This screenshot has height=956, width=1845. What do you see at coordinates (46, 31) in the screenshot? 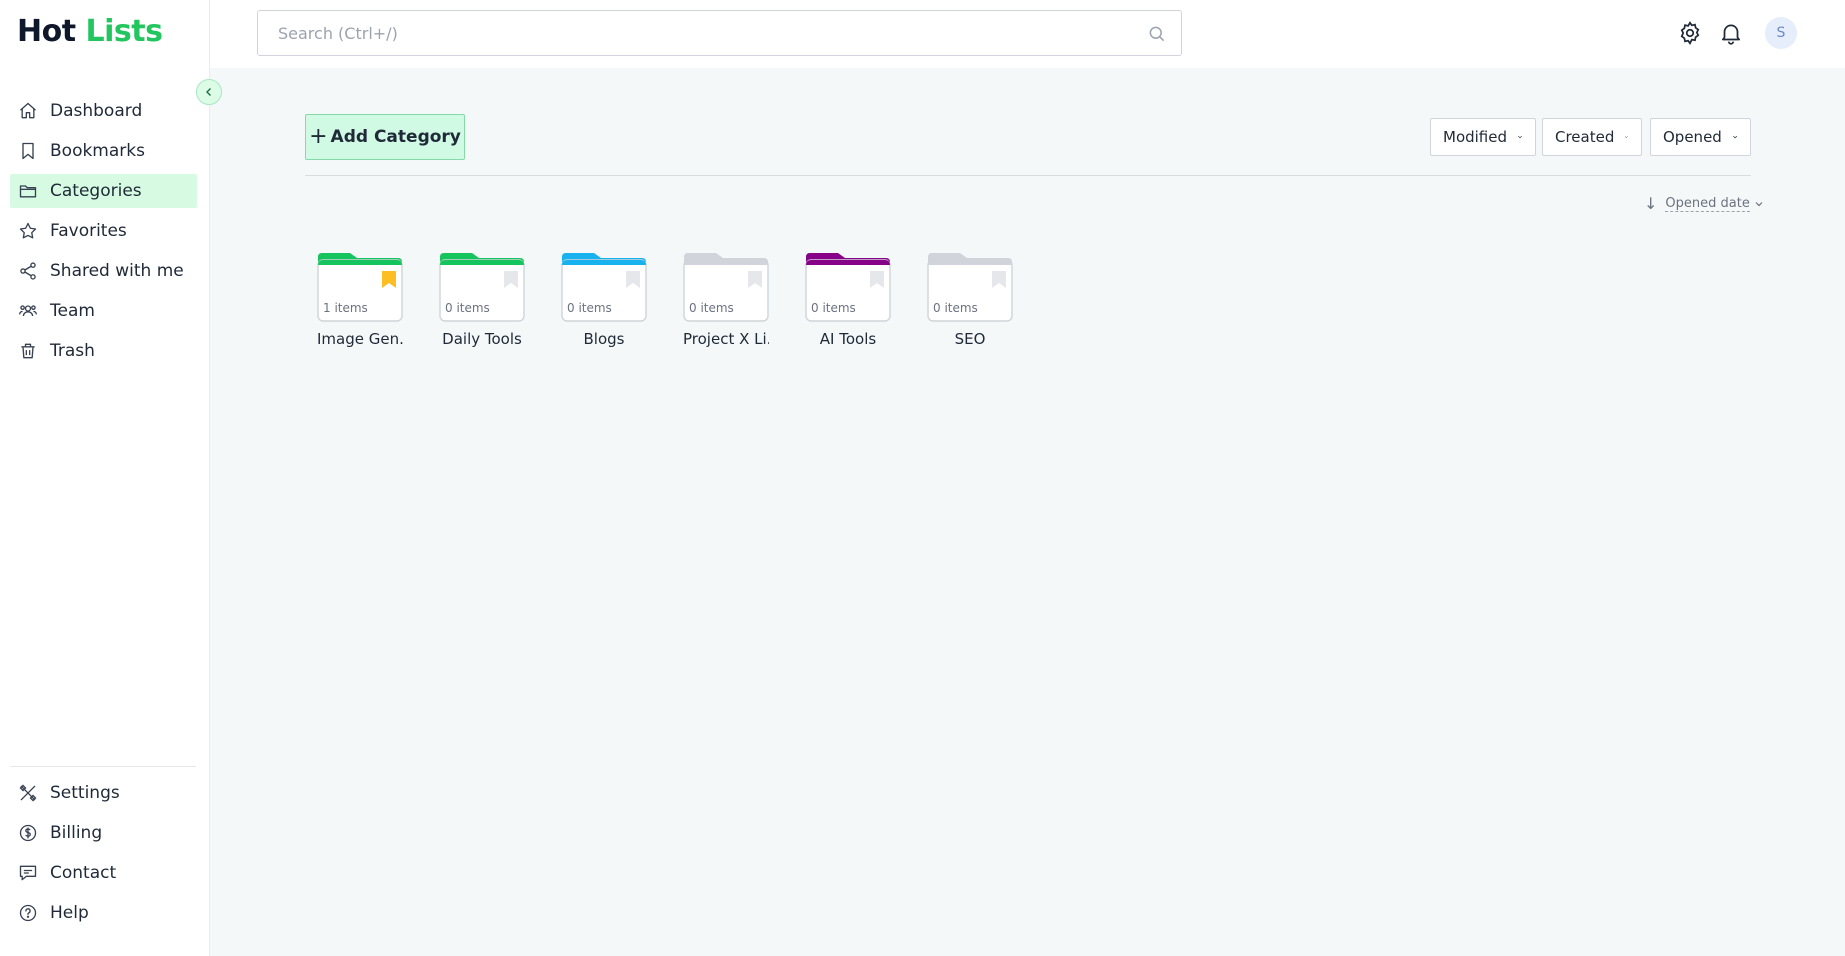
I see `logo-part-hot: Hot` at bounding box center [46, 31].